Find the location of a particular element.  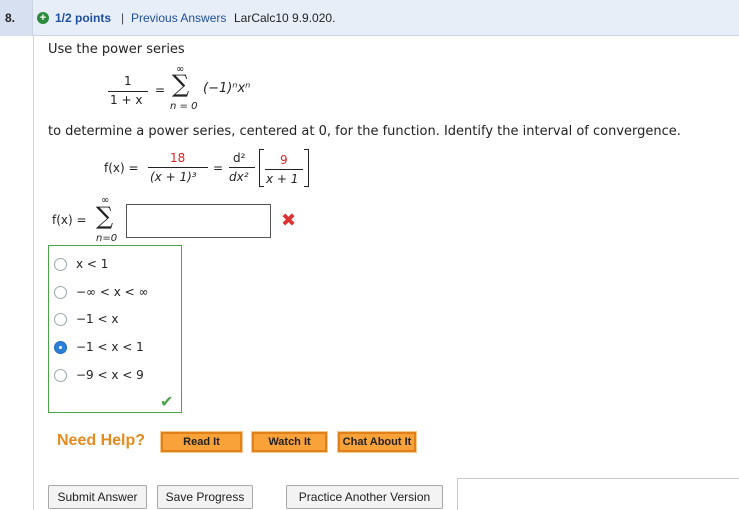

previous-answers-link: Previous Answers is located at coordinates (178, 18).